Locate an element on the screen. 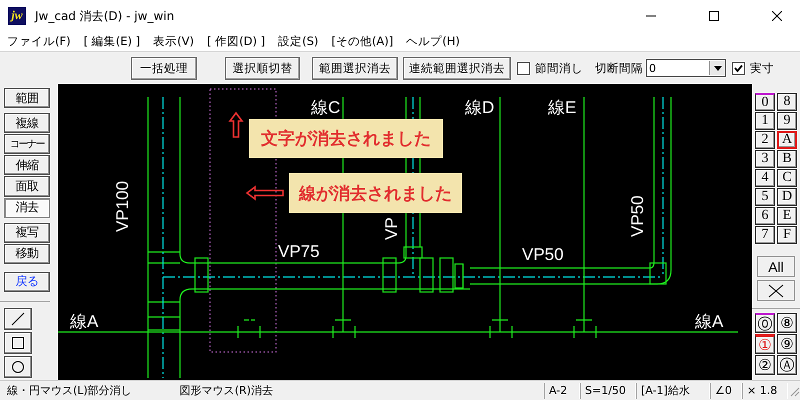 The height and width of the screenshot is (400, 800). drawing-label: VP is located at coordinates (391, 228).